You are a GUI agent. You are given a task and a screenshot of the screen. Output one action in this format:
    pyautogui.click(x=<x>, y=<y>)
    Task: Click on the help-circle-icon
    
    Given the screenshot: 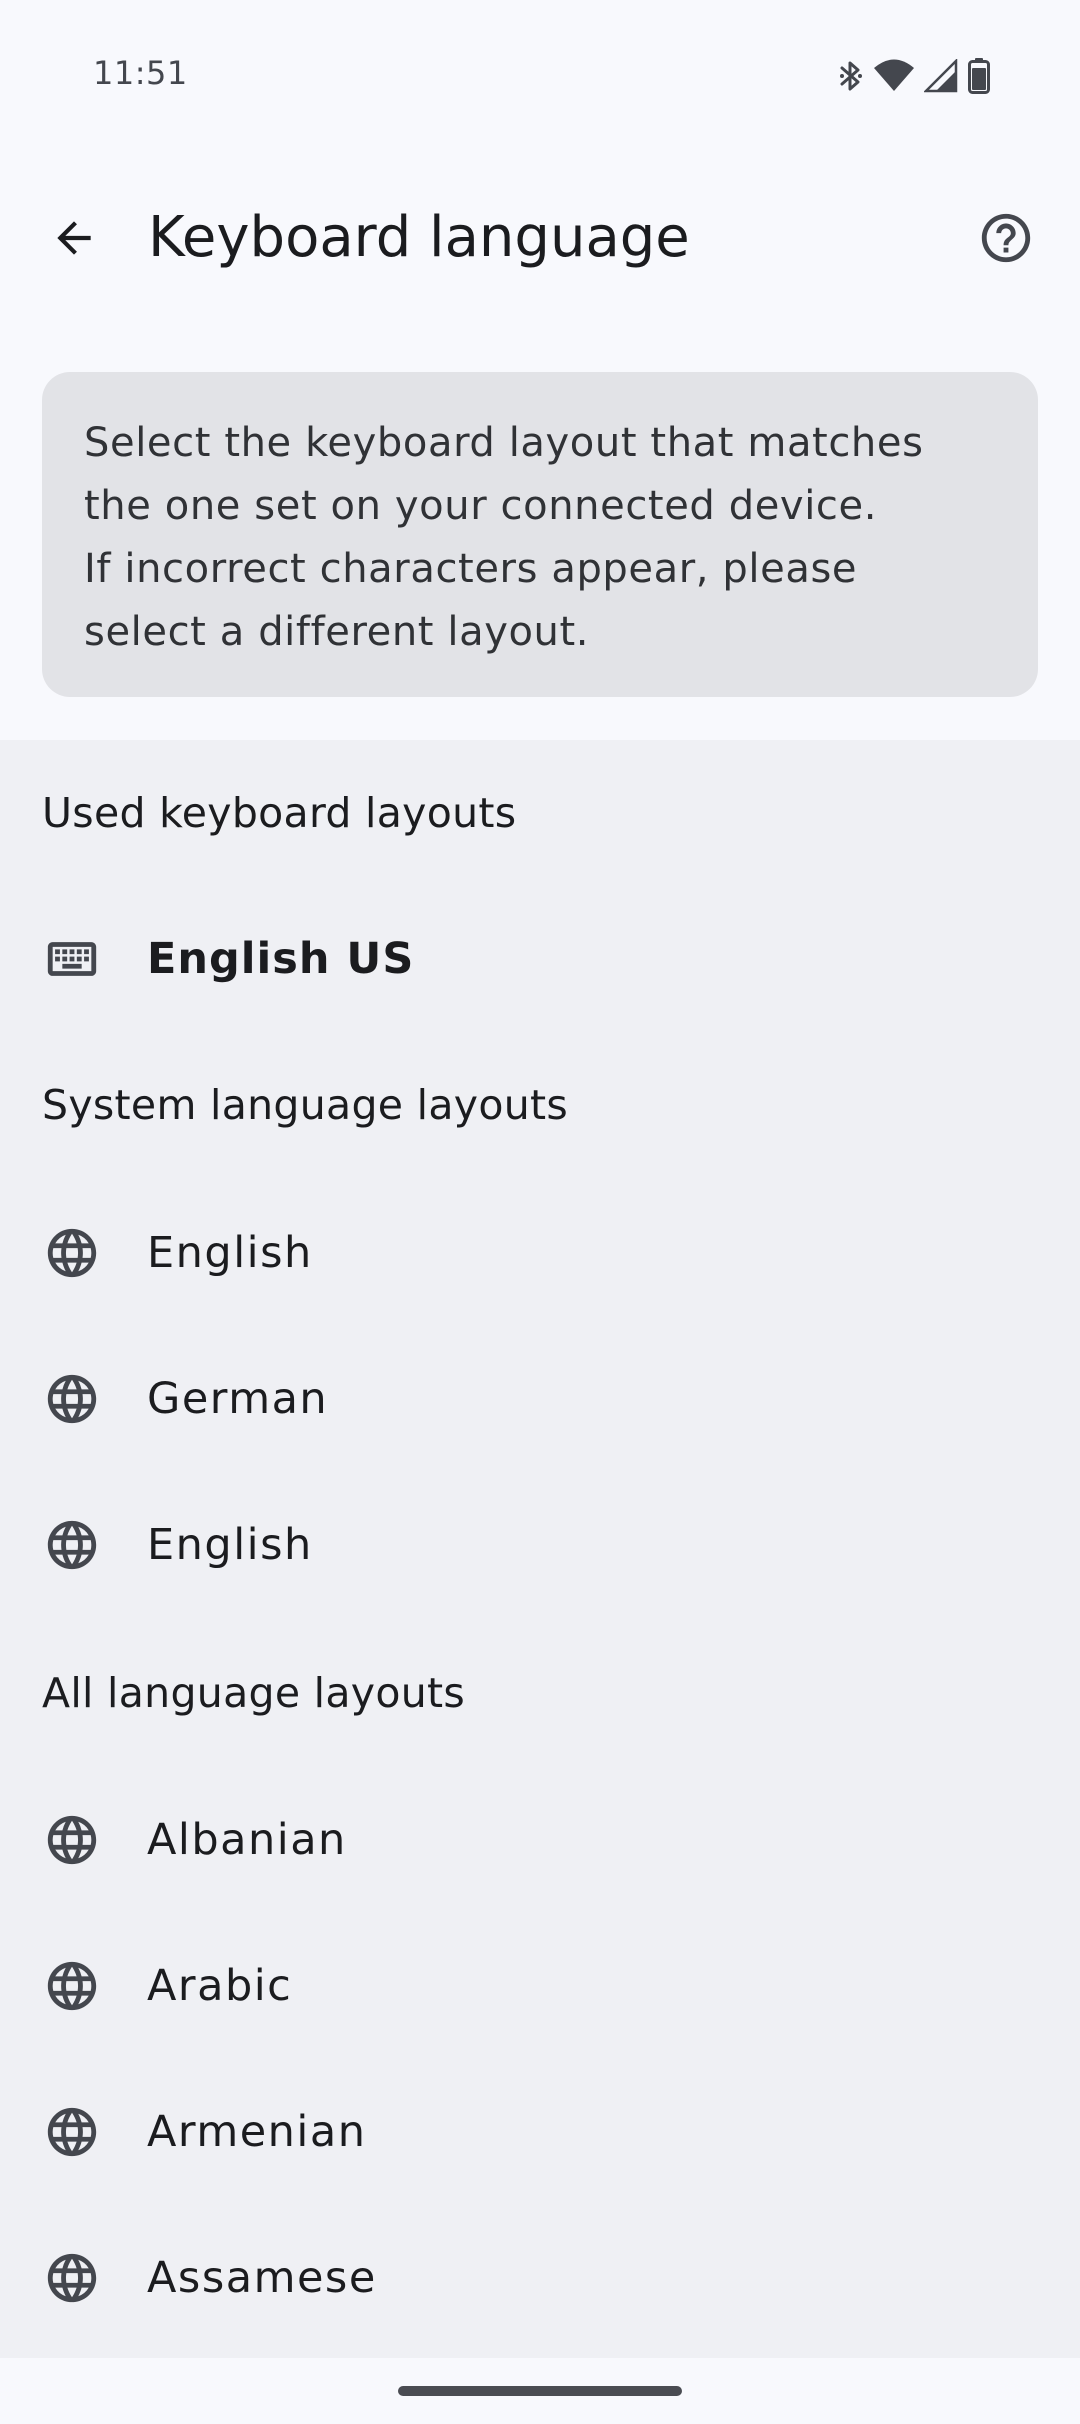 What is the action you would take?
    pyautogui.click(x=1006, y=240)
    